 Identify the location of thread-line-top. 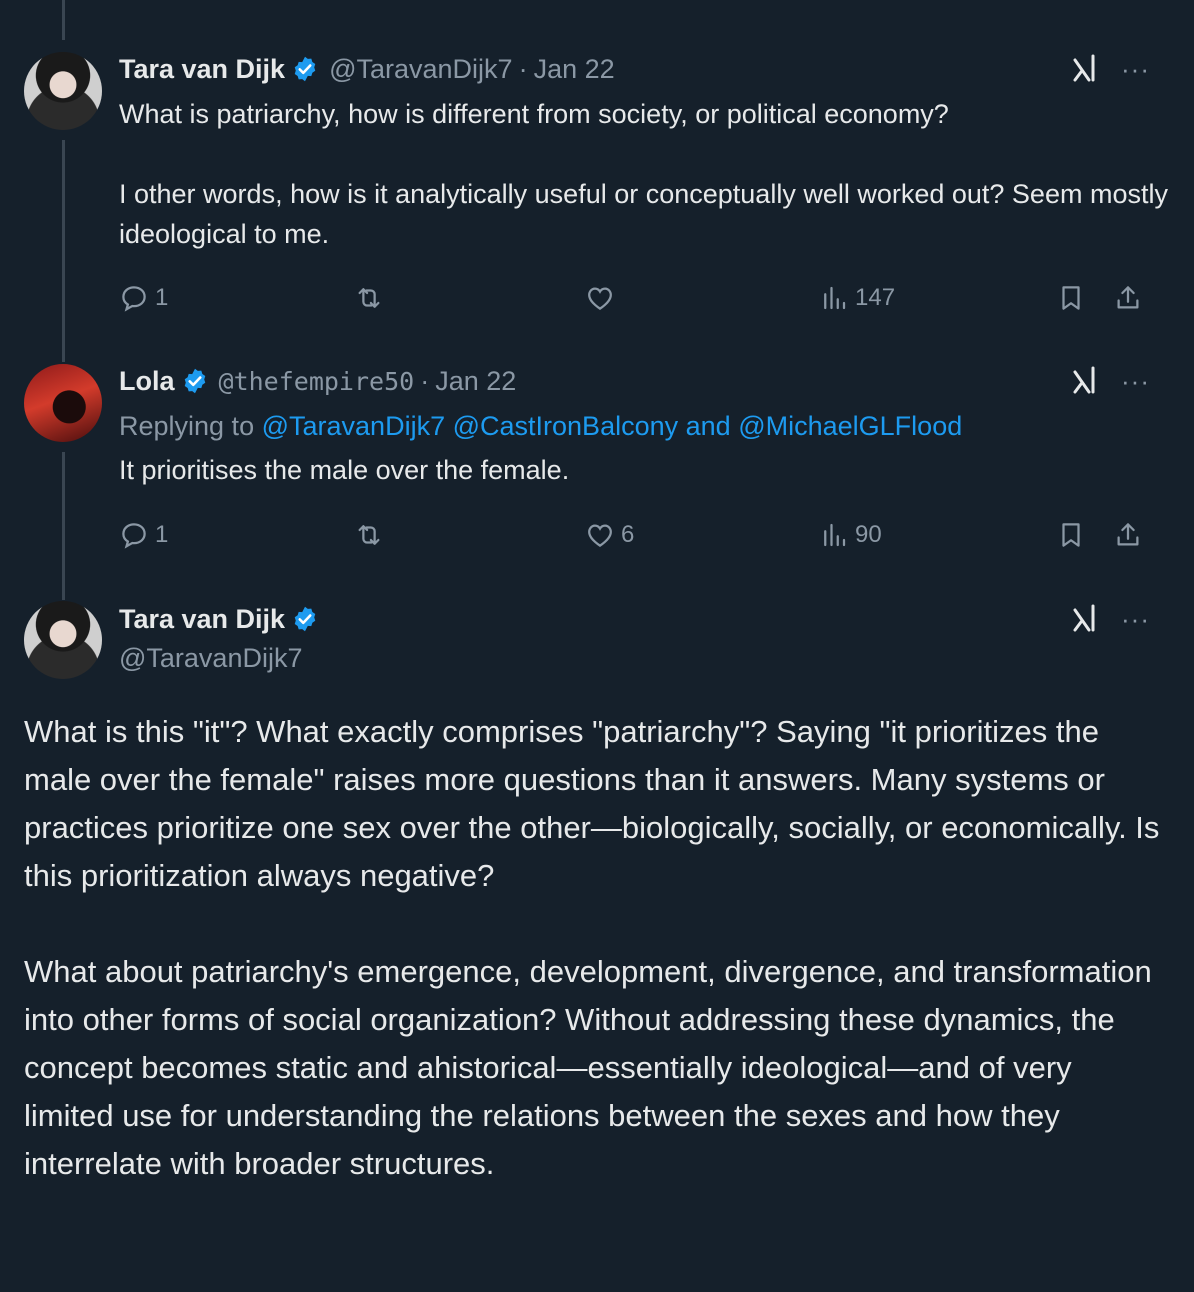
(63, 20).